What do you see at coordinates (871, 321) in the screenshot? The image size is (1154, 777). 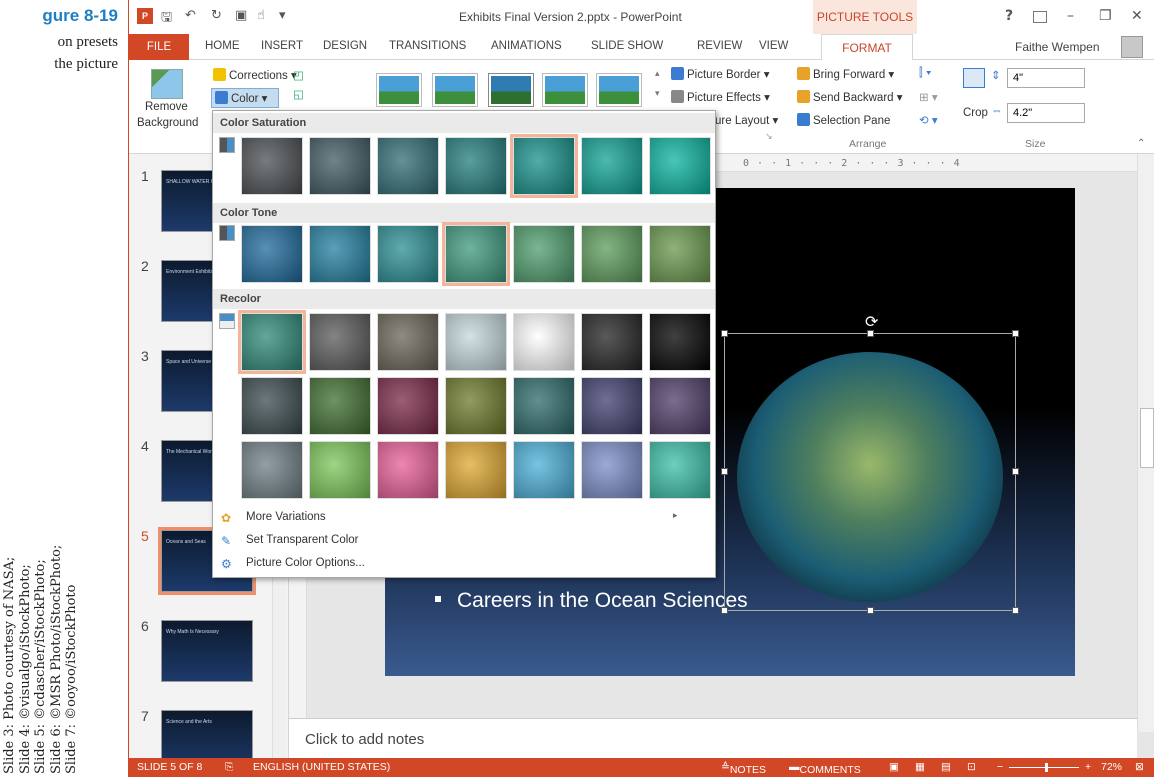 I see `rotate-handle-icon: ⟳` at bounding box center [871, 321].